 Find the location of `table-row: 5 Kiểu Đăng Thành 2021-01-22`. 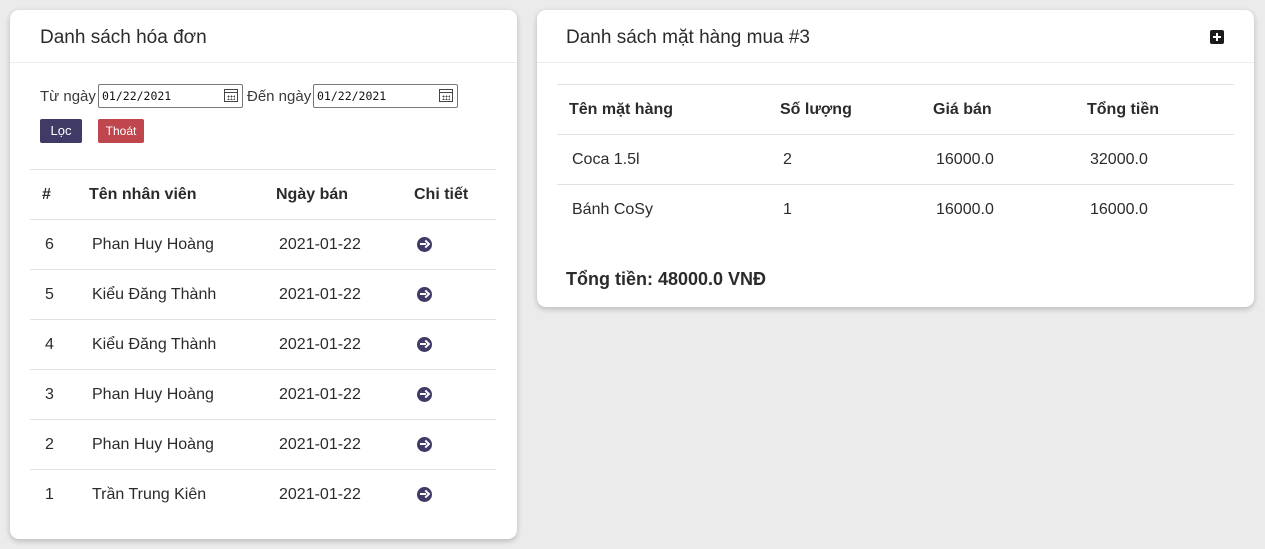

table-row: 5 Kiểu Đăng Thành 2021-01-22 is located at coordinates (263, 294).